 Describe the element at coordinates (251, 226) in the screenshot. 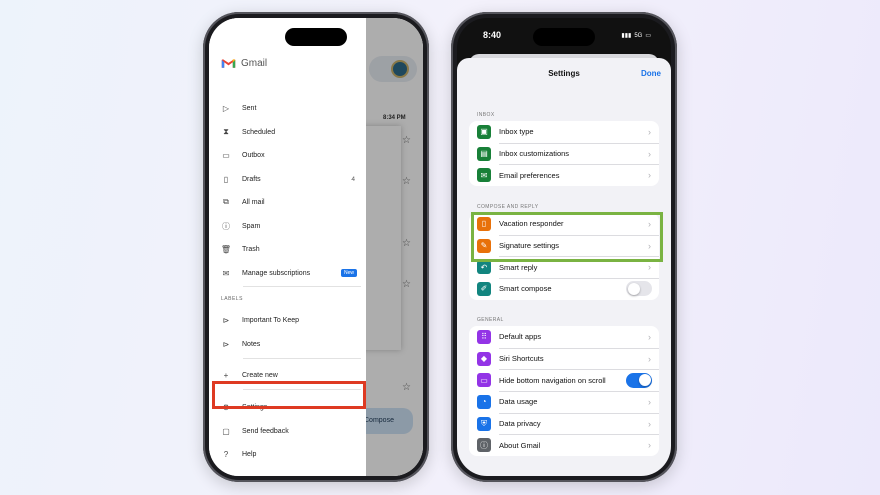

I see `menu-item-label: Spam` at that location.